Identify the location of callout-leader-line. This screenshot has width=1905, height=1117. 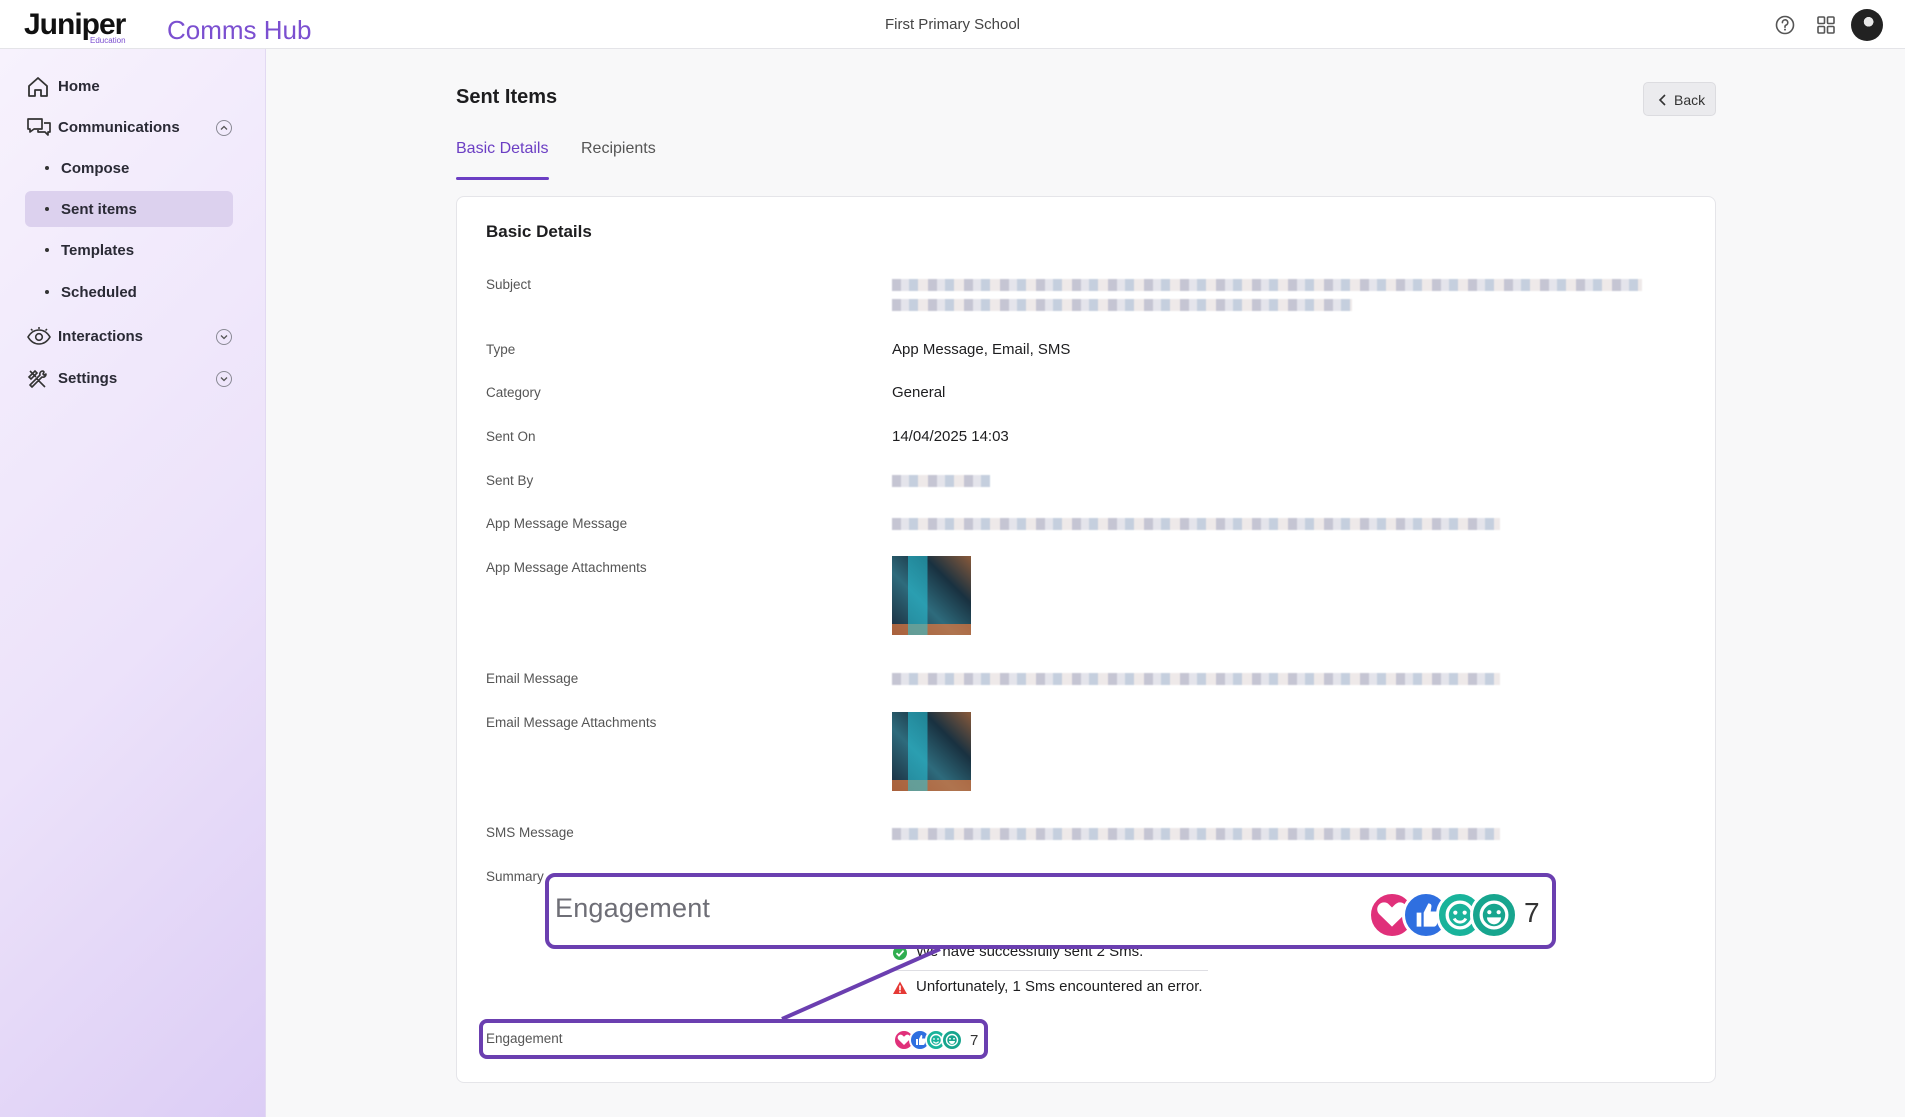
(861, 984).